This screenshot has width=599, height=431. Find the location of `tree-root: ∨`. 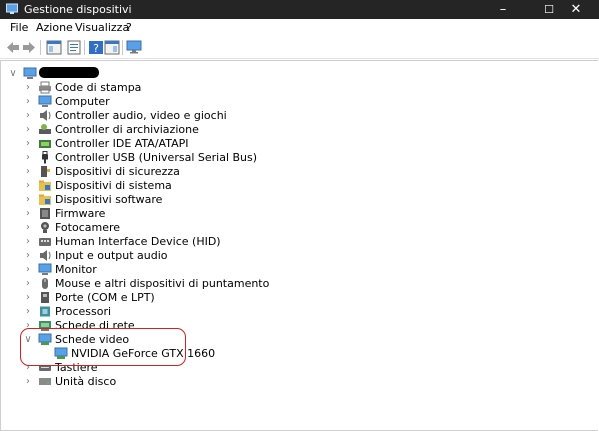

tree-root: ∨ is located at coordinates (298, 74).